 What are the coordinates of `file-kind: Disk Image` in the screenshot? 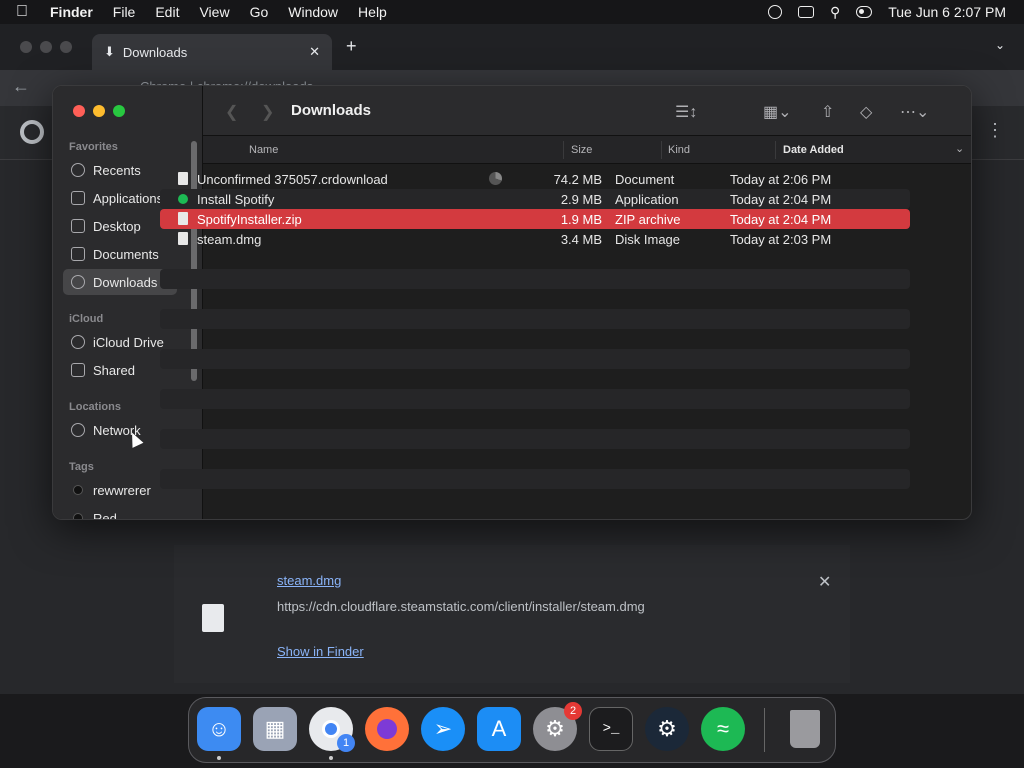 It's located at (648, 239).